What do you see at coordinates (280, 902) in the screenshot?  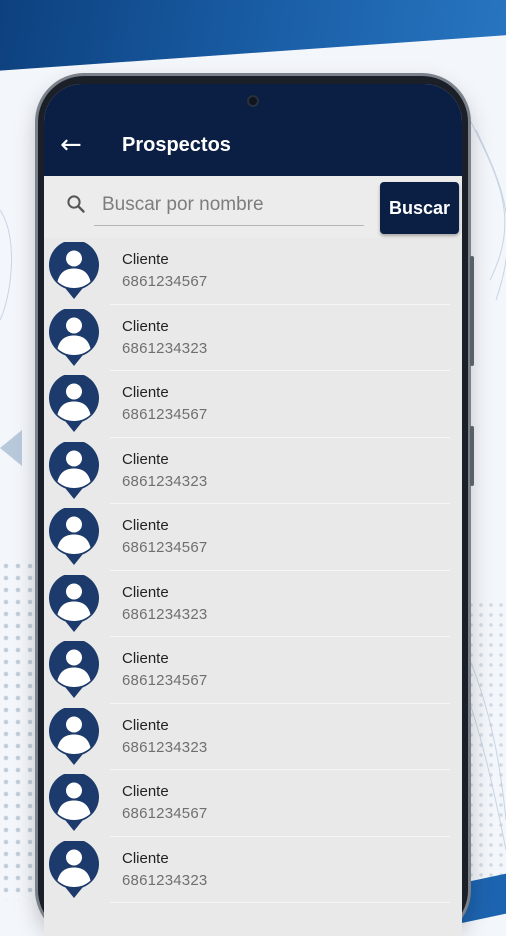 I see `list-divider` at bounding box center [280, 902].